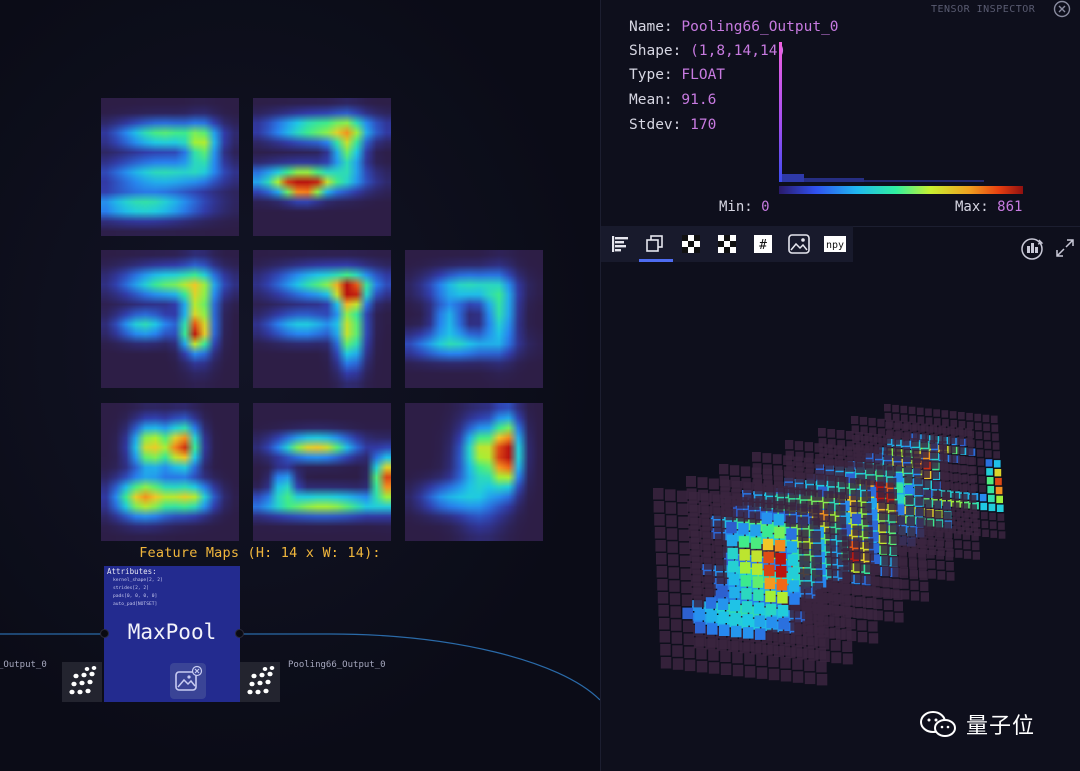 The image size is (1080, 771). What do you see at coordinates (239, 633) in the screenshot?
I see `node-output-port` at bounding box center [239, 633].